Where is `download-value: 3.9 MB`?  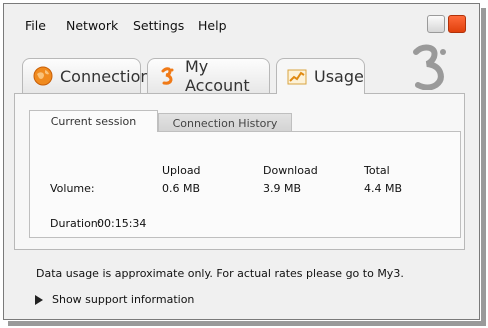
download-value: 3.9 MB is located at coordinates (282, 188).